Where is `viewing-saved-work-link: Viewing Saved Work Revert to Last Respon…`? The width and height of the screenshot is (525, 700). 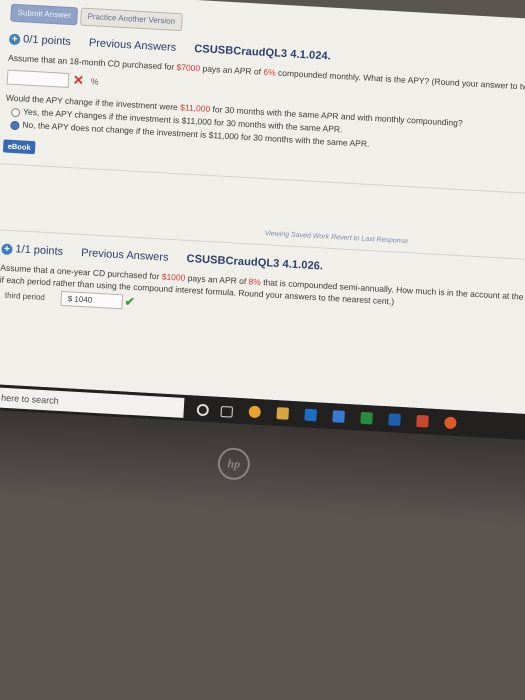
viewing-saved-work-link: Viewing Saved Work Revert to Last Respon… is located at coordinates (337, 237).